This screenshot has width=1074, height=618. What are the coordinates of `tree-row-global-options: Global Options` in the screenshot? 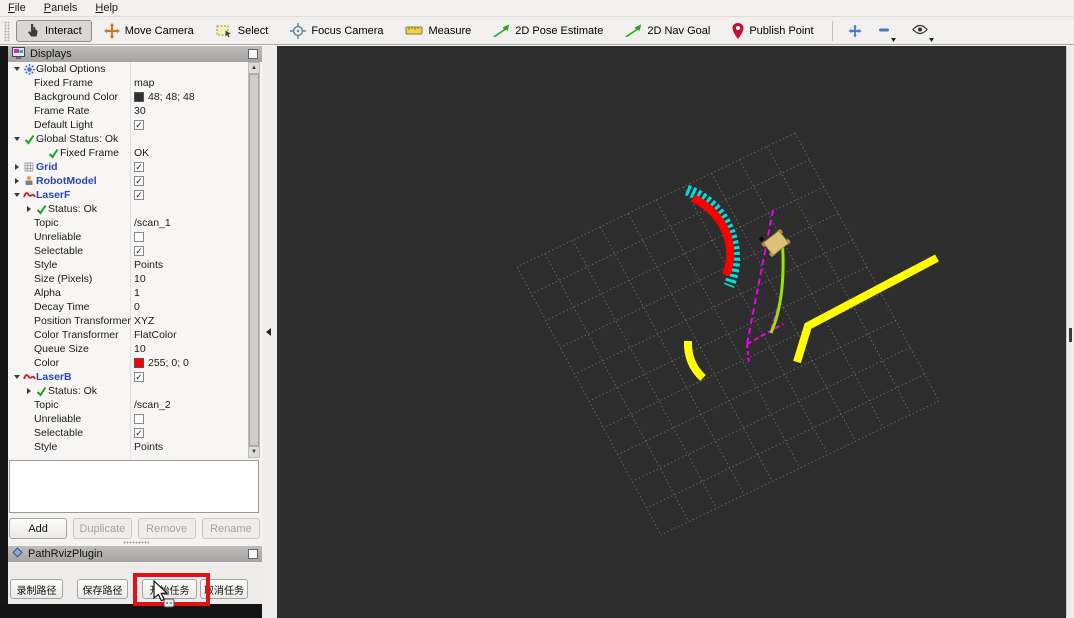 It's located at (135, 69).